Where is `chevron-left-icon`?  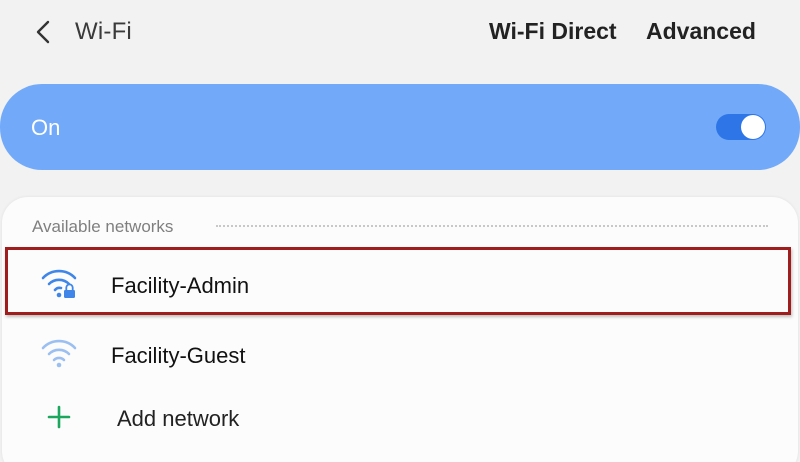
chevron-left-icon is located at coordinates (43, 32).